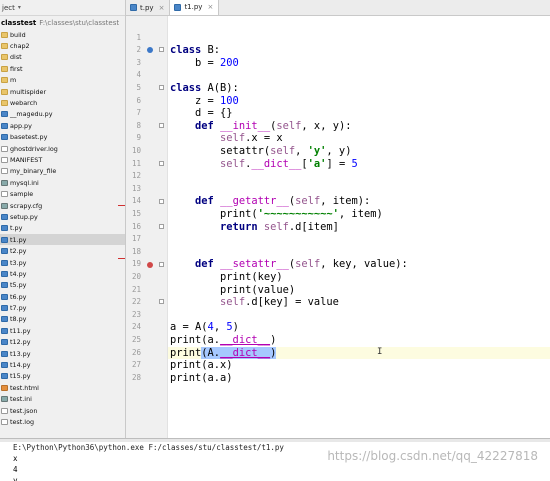 The width and height of the screenshot is (550, 481). What do you see at coordinates (136, 365) in the screenshot?
I see `line-number: 27` at bounding box center [136, 365].